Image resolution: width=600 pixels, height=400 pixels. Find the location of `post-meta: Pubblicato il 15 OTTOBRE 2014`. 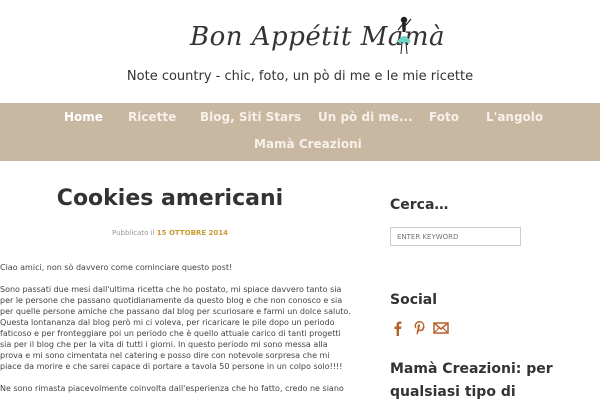

post-meta: Pubblicato il 15 OTTOBRE 2014 is located at coordinates (170, 233).